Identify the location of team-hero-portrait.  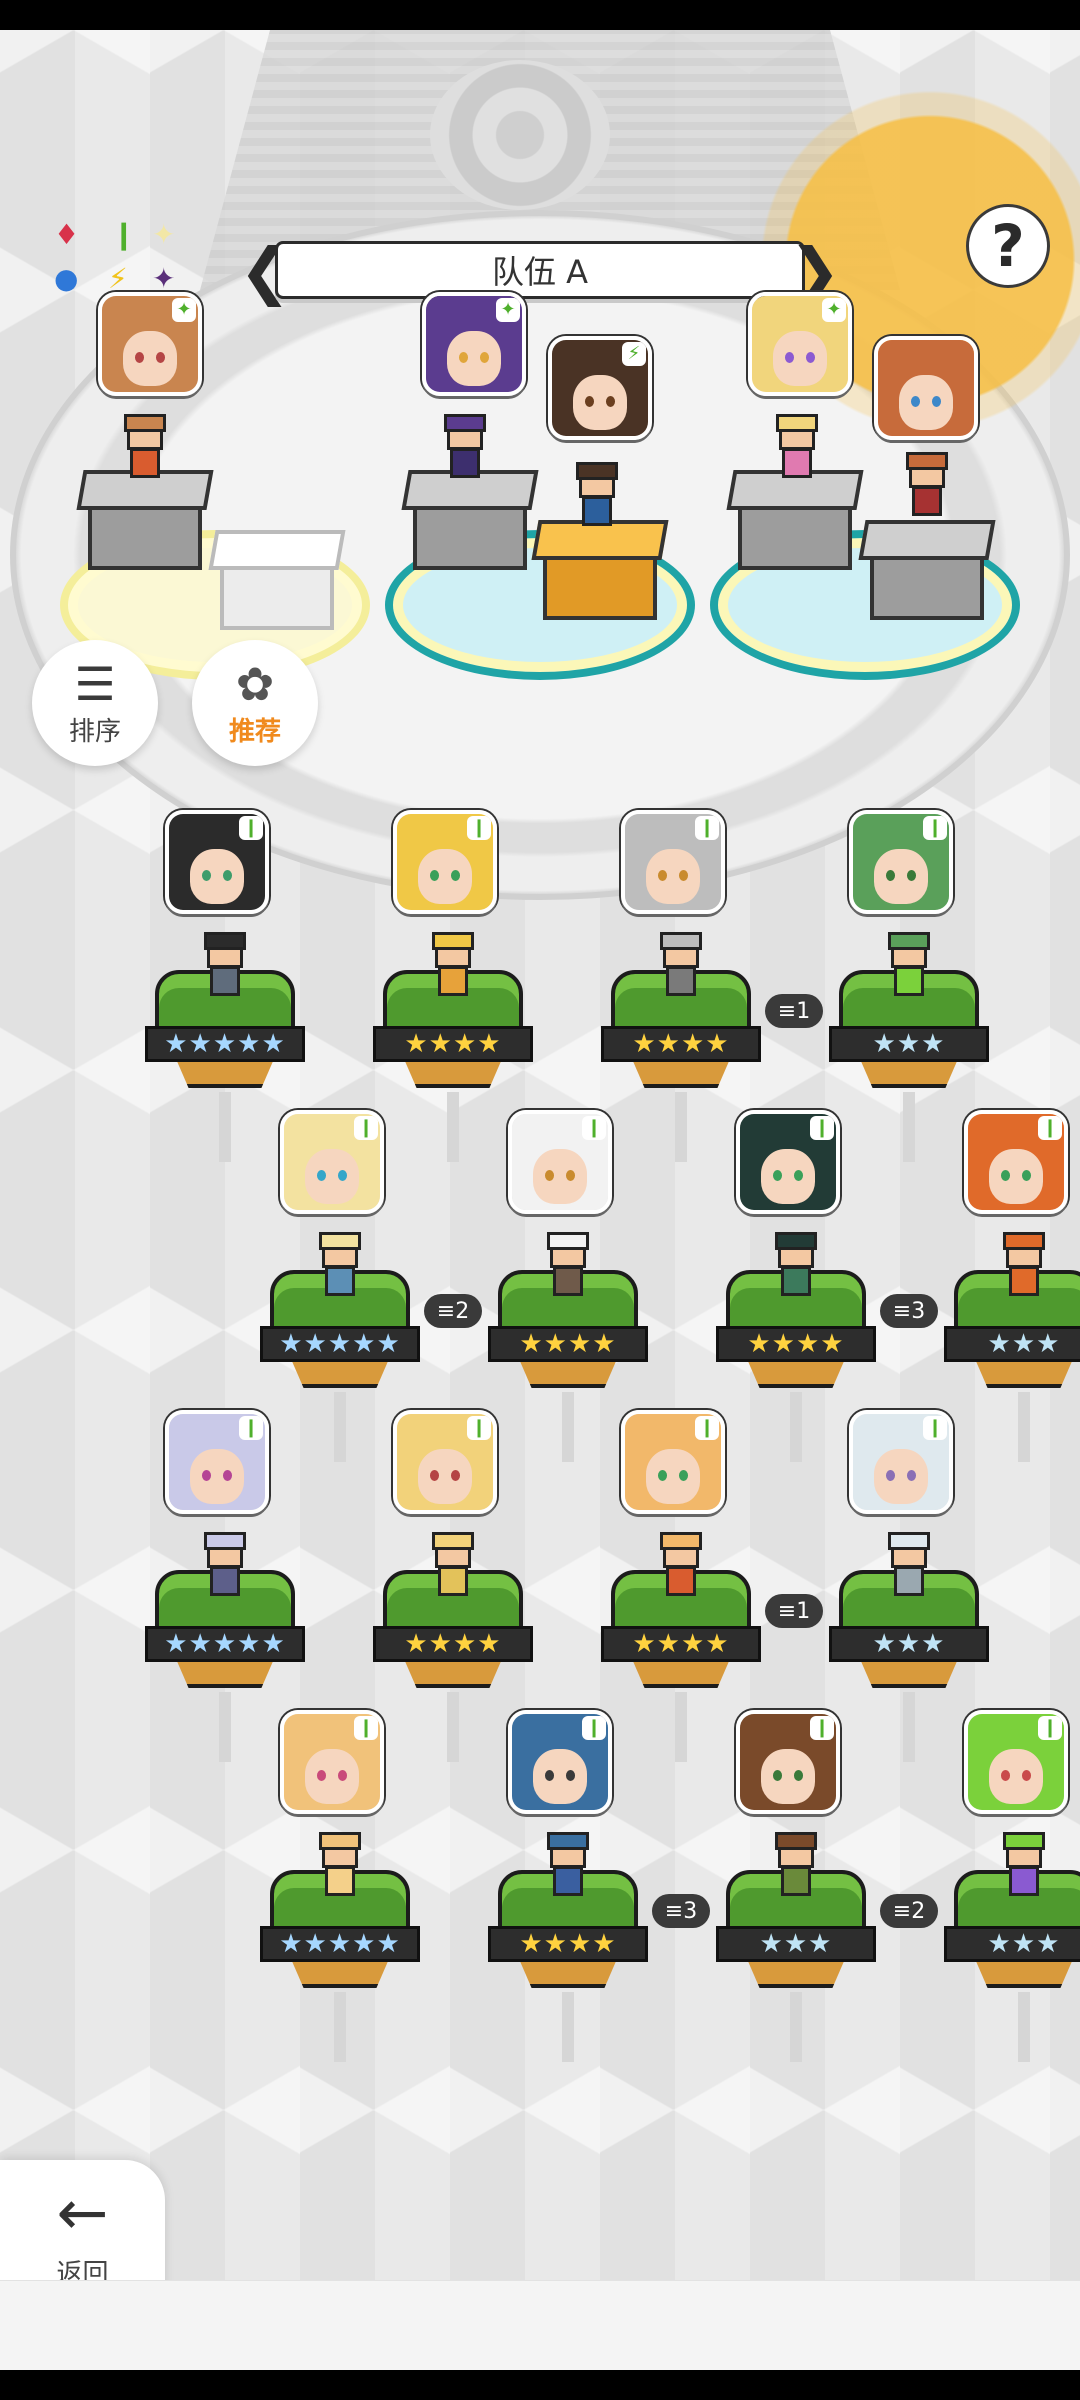
(926, 388).